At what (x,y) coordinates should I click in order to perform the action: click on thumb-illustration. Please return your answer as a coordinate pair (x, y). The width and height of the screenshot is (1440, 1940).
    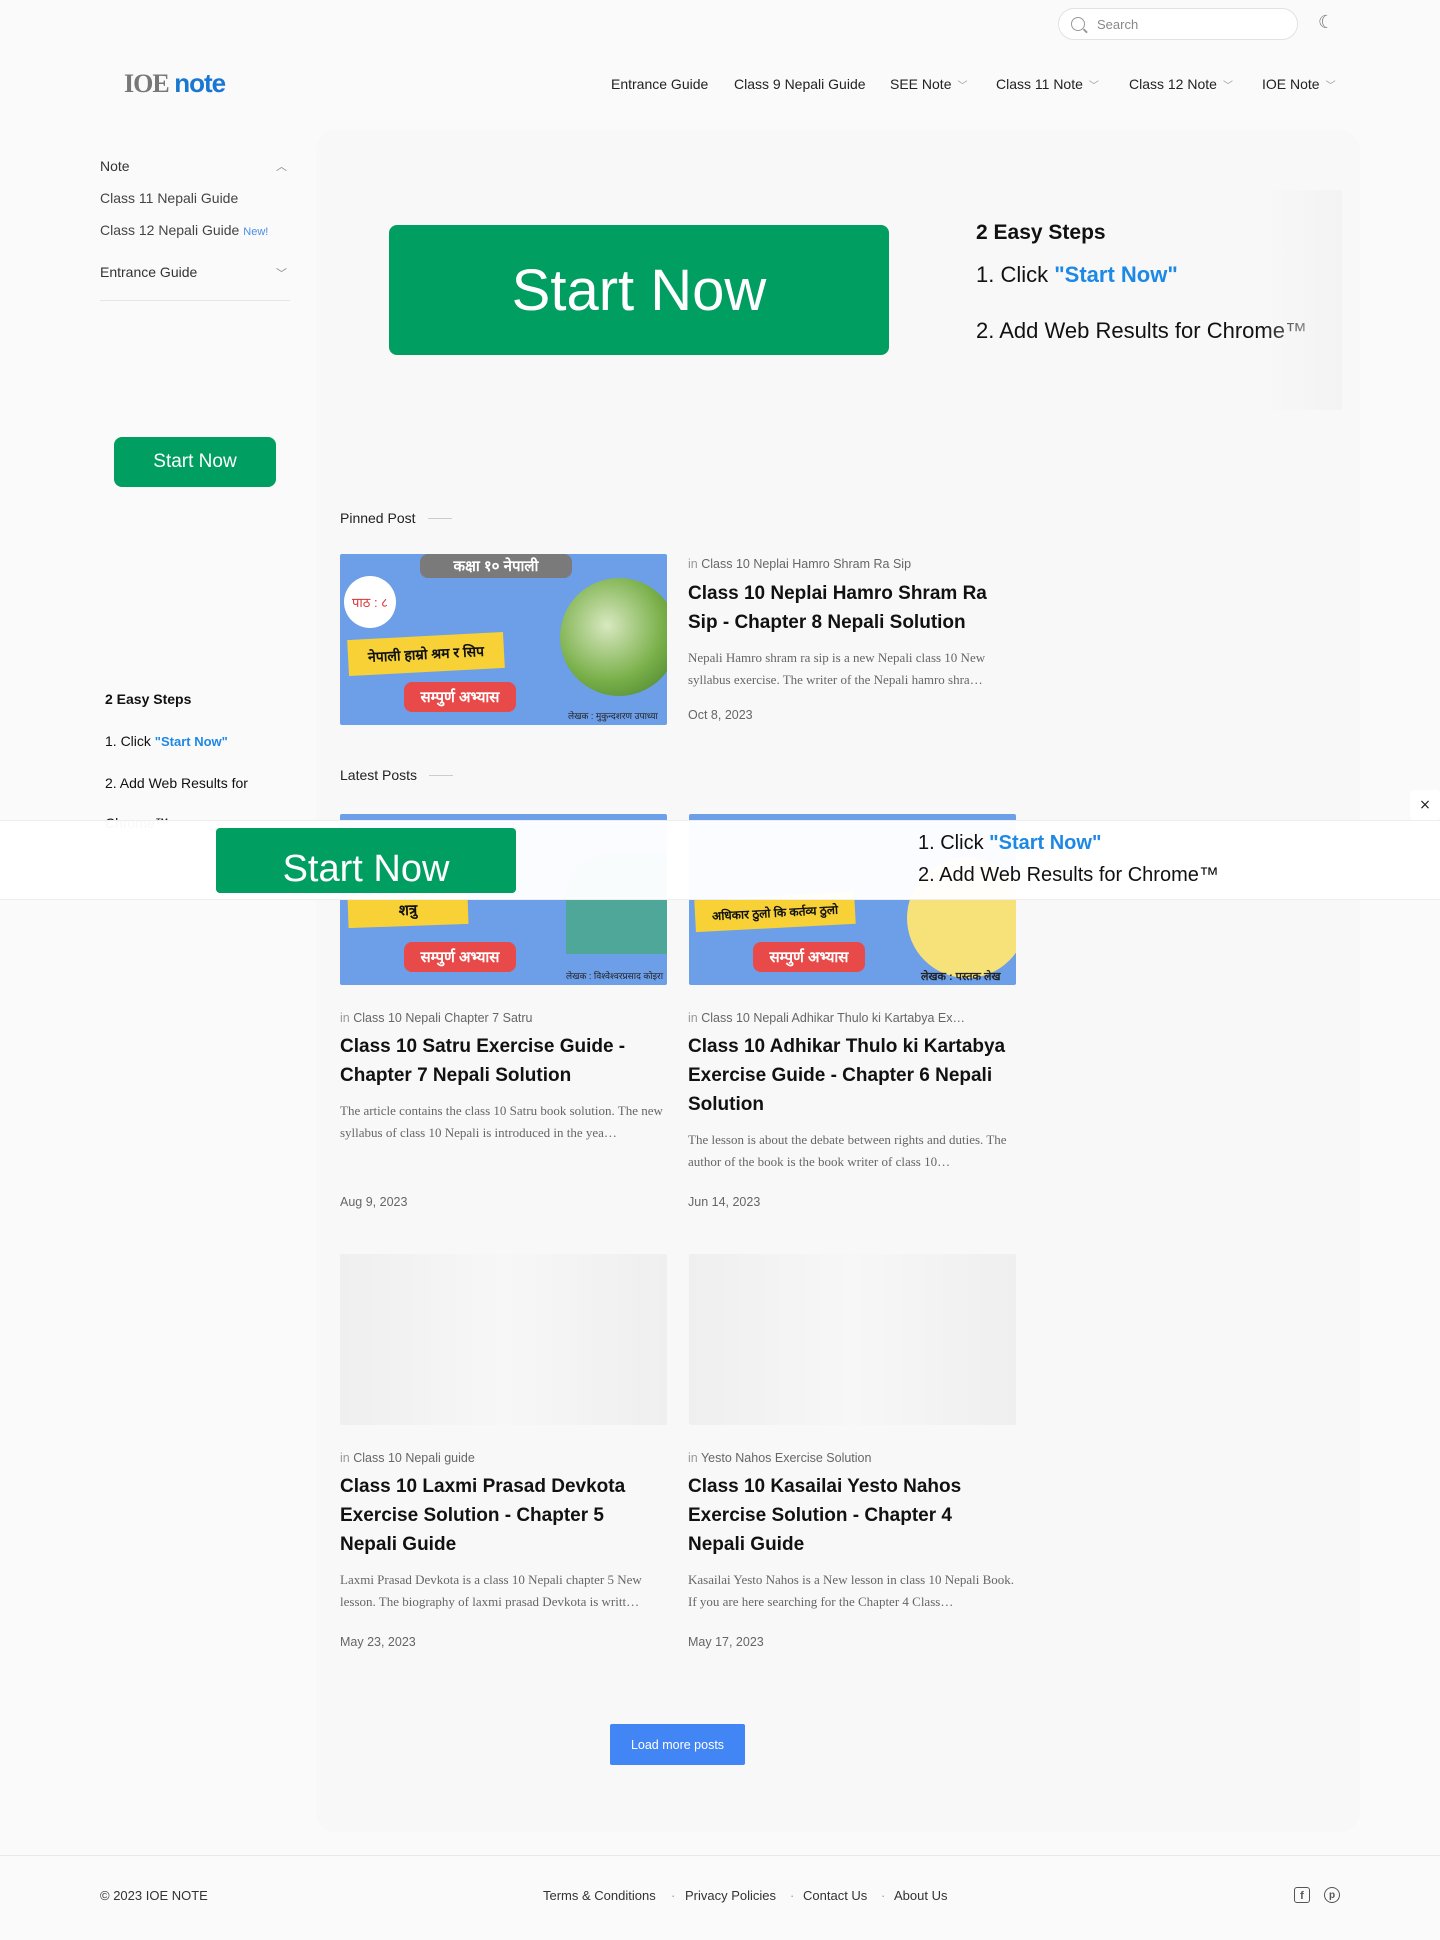
    Looking at the image, I should click on (613, 637).